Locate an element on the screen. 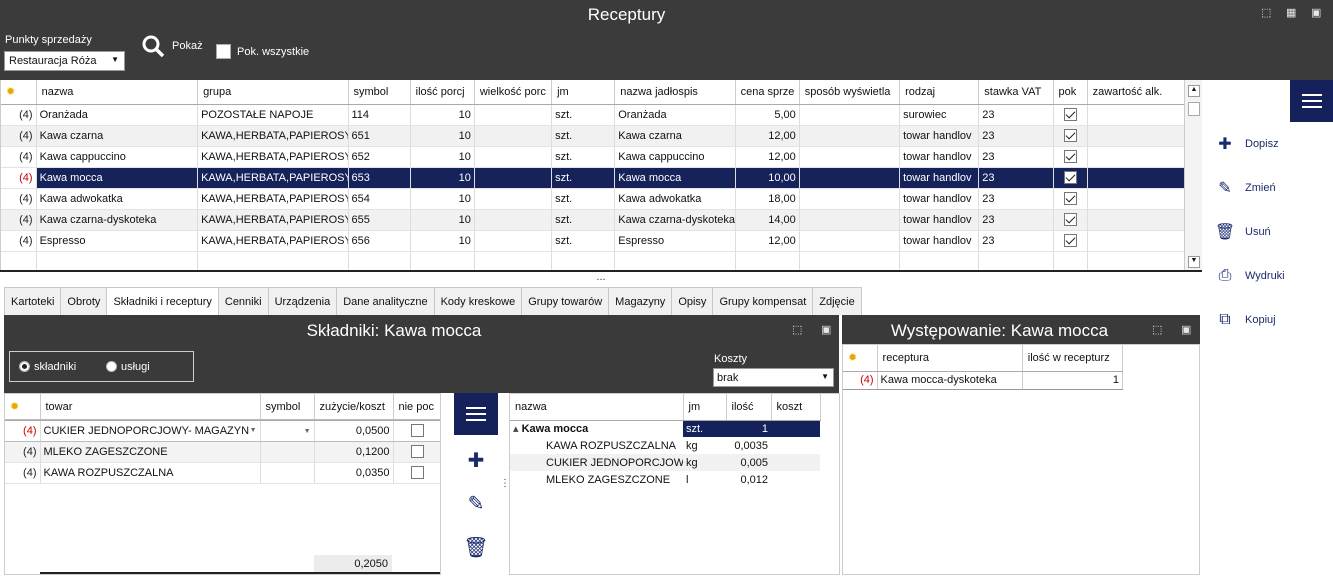 Image resolution: width=1333 pixels, height=577 pixels. cell-towar: ▼ CUKIER JEDNOPORCJOWY- MAGAZYN is located at coordinates (150, 431).